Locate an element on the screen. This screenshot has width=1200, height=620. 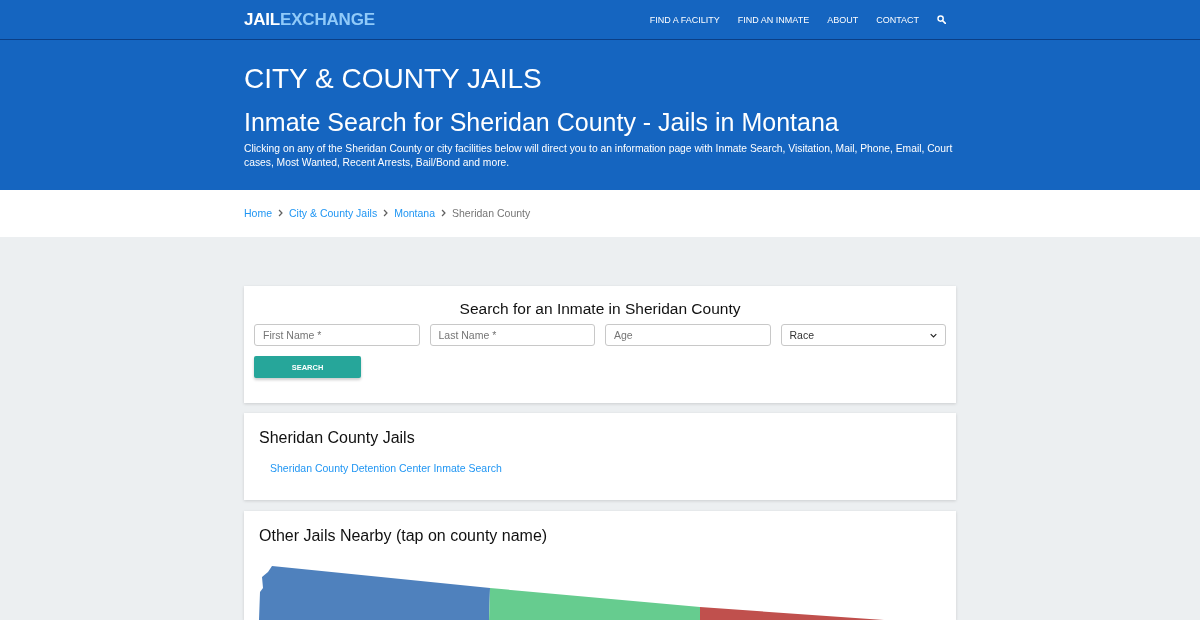
chevron-down-icon is located at coordinates (933, 335).